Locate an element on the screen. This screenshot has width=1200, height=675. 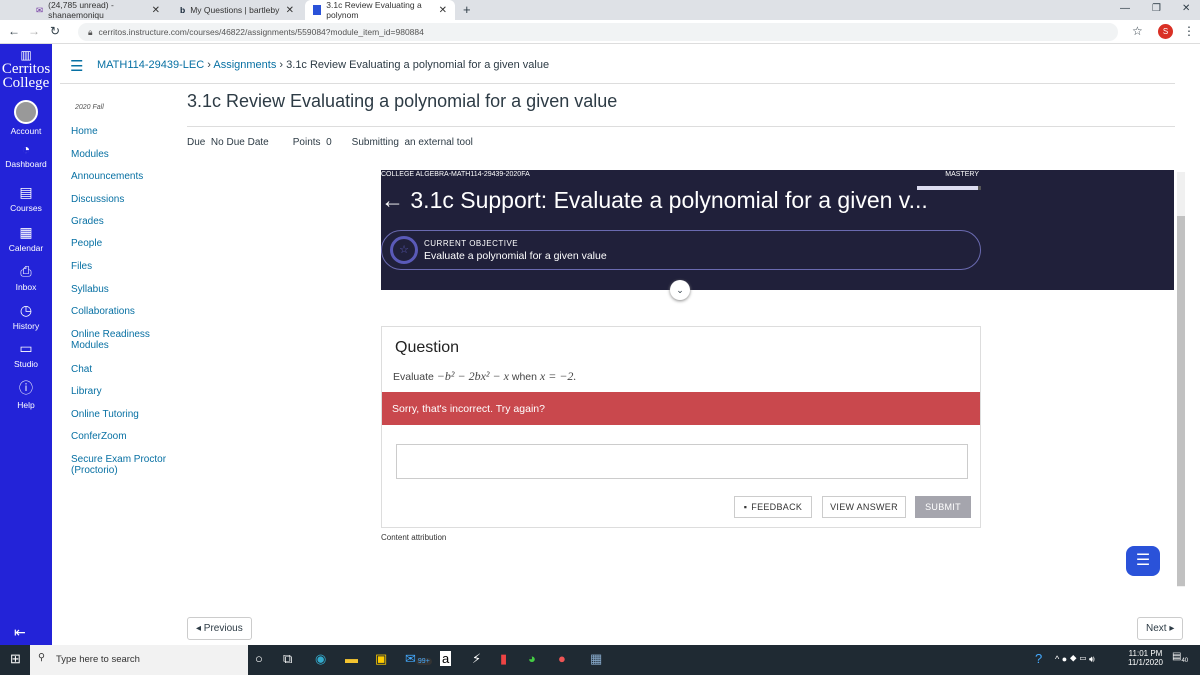
breadcrumb-assignments: Assignments is located at coordinates (244, 65).